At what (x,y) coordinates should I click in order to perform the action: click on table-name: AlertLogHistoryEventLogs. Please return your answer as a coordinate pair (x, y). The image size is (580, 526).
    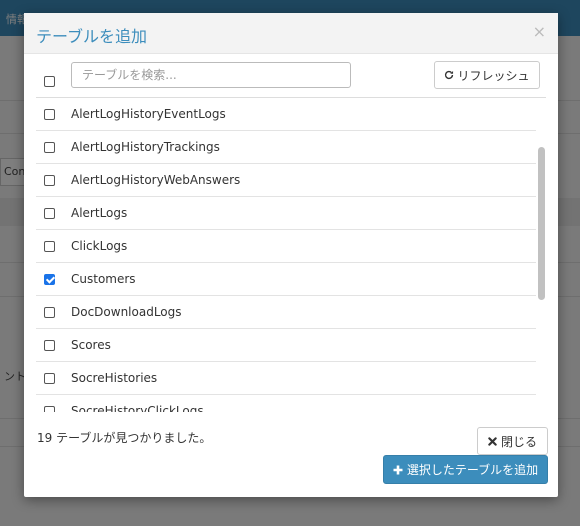
    Looking at the image, I should click on (148, 114).